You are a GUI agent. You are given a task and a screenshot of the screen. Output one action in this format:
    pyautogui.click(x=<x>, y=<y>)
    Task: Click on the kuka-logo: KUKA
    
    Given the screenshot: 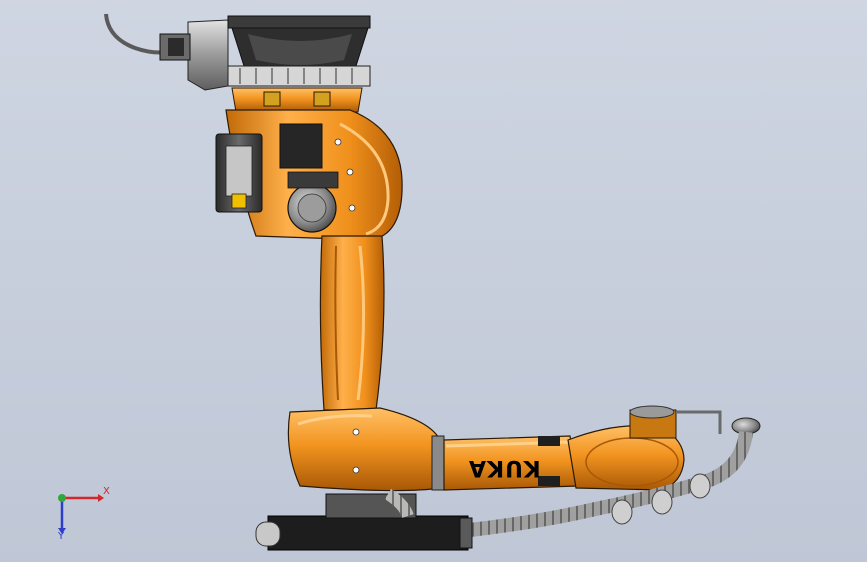 What is the action you would take?
    pyautogui.click(x=504, y=467)
    